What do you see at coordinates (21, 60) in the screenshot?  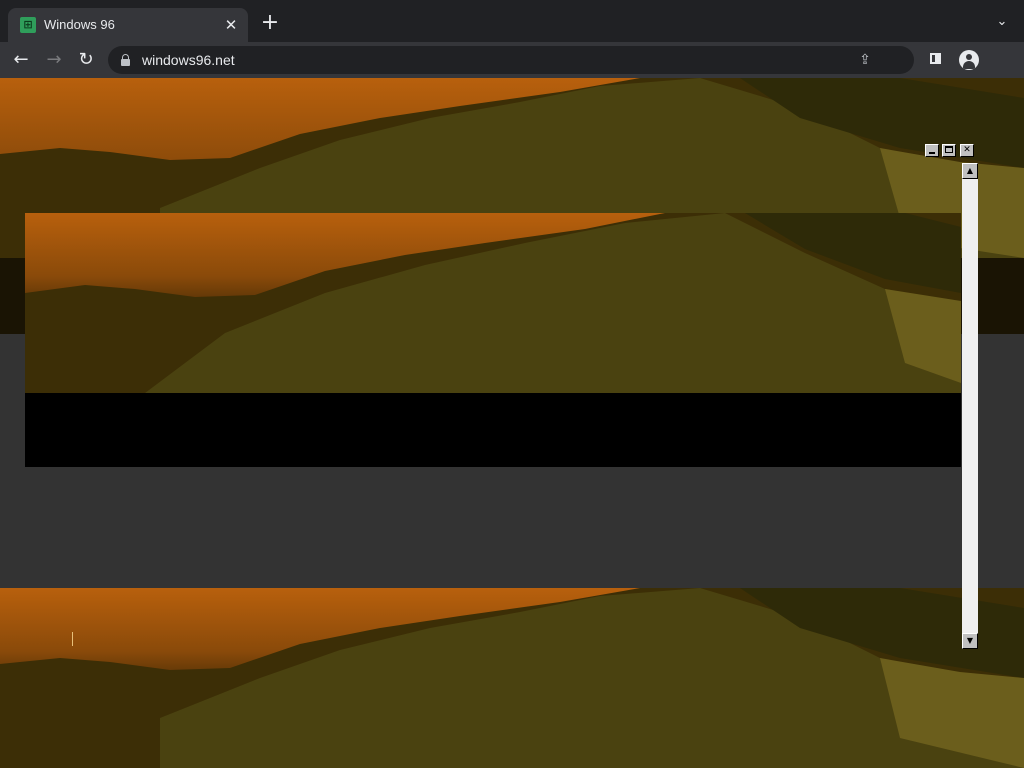 I see `back-button: ←` at bounding box center [21, 60].